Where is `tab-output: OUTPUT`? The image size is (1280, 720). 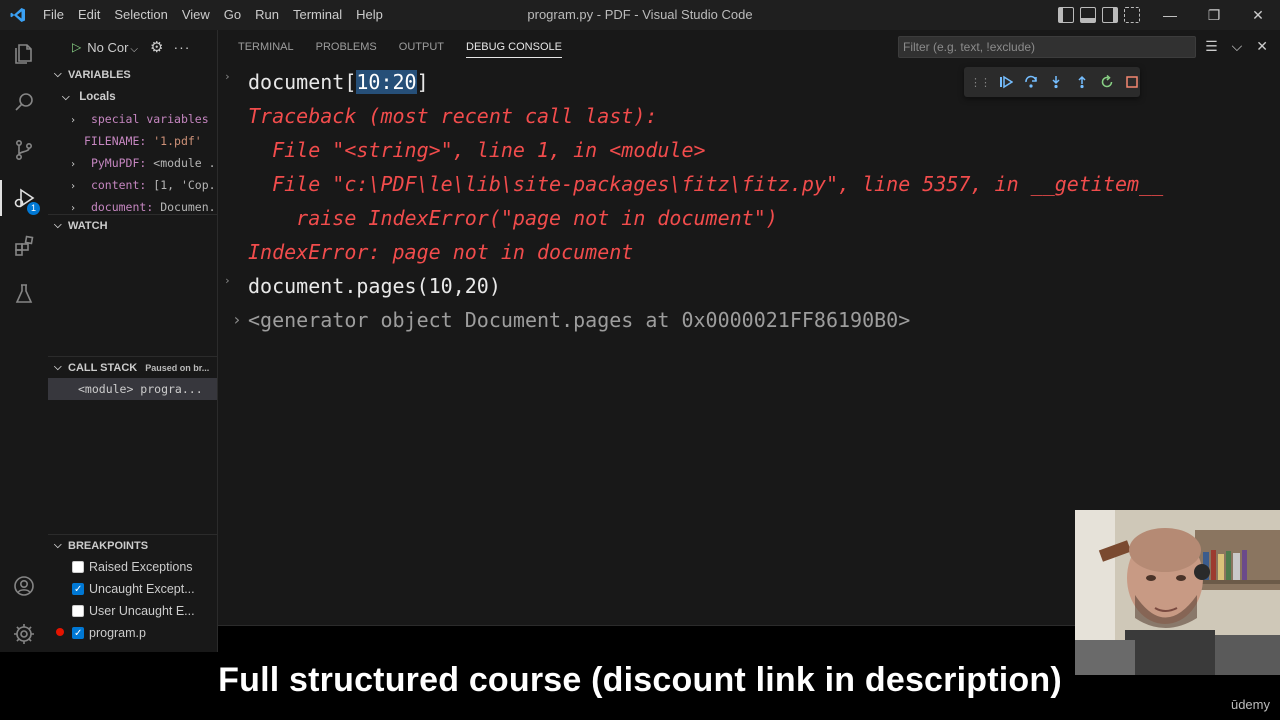
tab-output: OUTPUT is located at coordinates (421, 47).